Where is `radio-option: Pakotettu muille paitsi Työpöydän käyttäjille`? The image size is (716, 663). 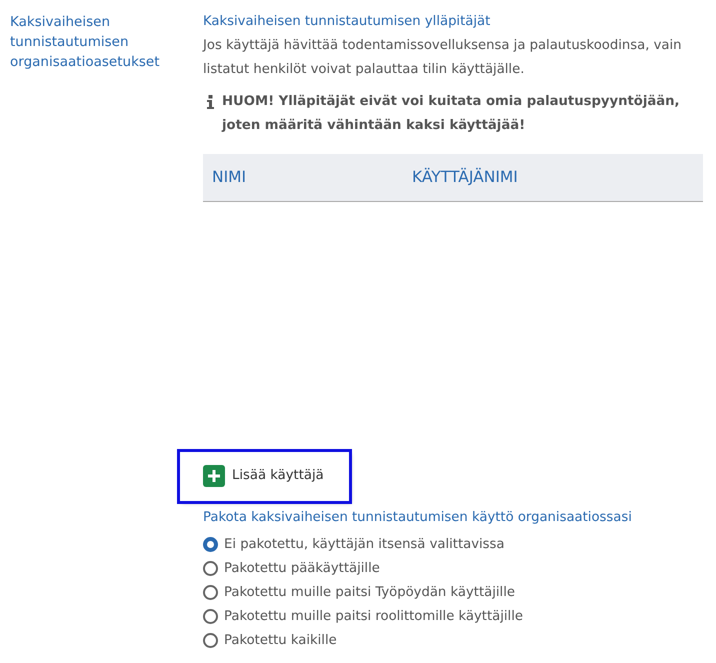 radio-option: Pakotettu muille paitsi Työpöydän käyttäjille is located at coordinates (453, 592).